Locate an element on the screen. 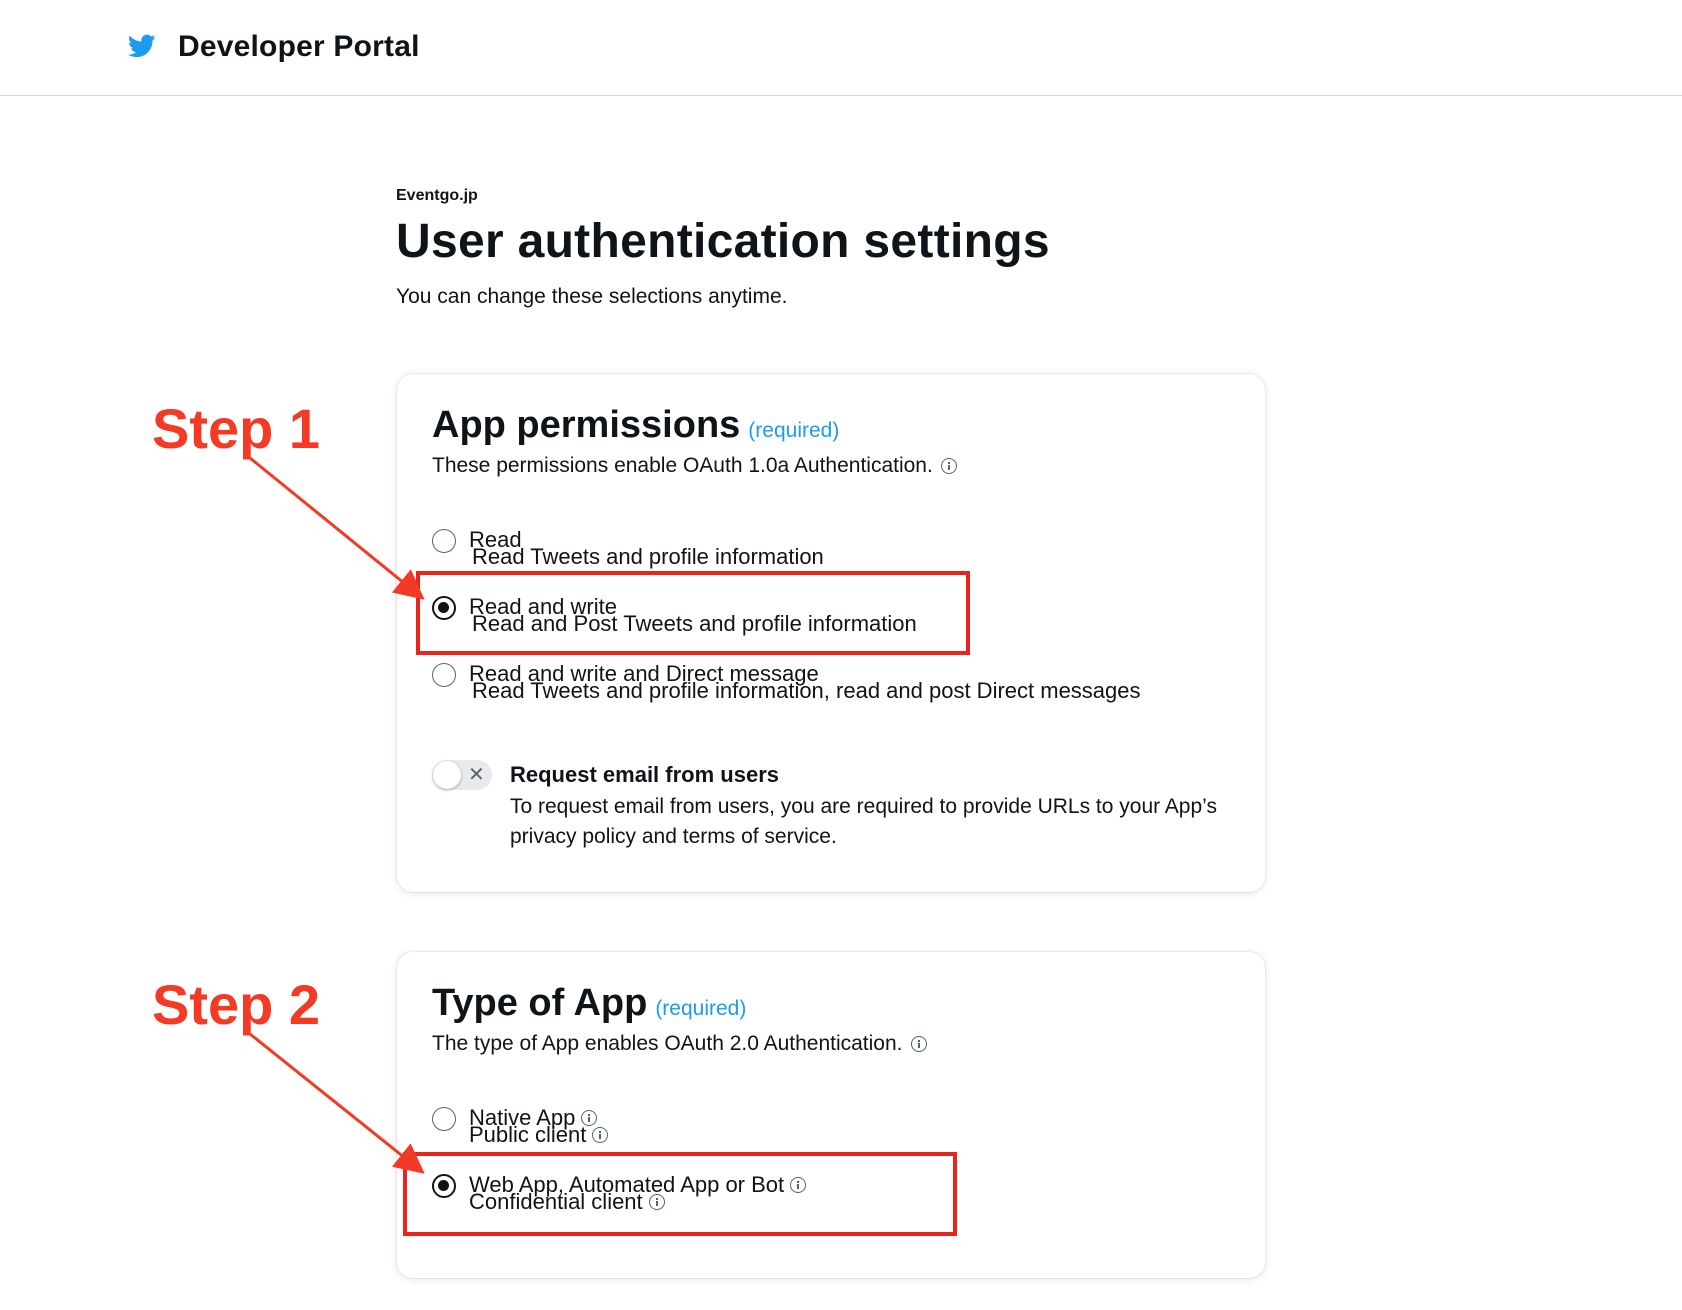 Image resolution: width=1682 pixels, height=1310 pixels. annotation-arrows is located at coordinates (337, 815).